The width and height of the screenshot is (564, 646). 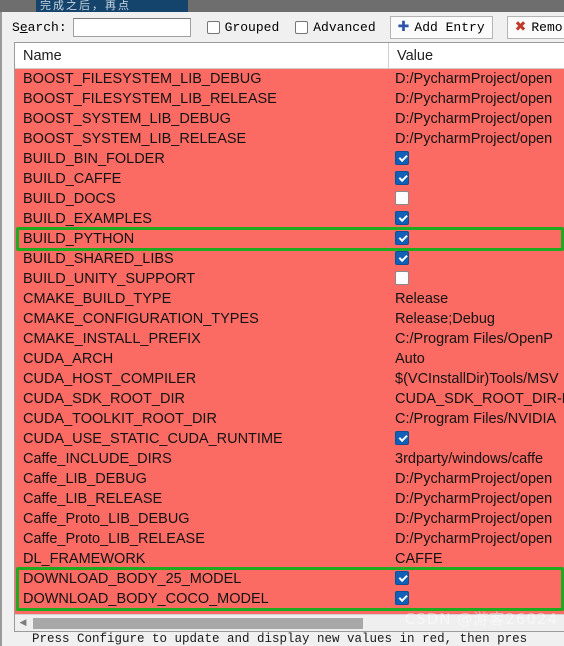 I want to click on horizontal-scrollbar: ◀, so click(x=289, y=622).